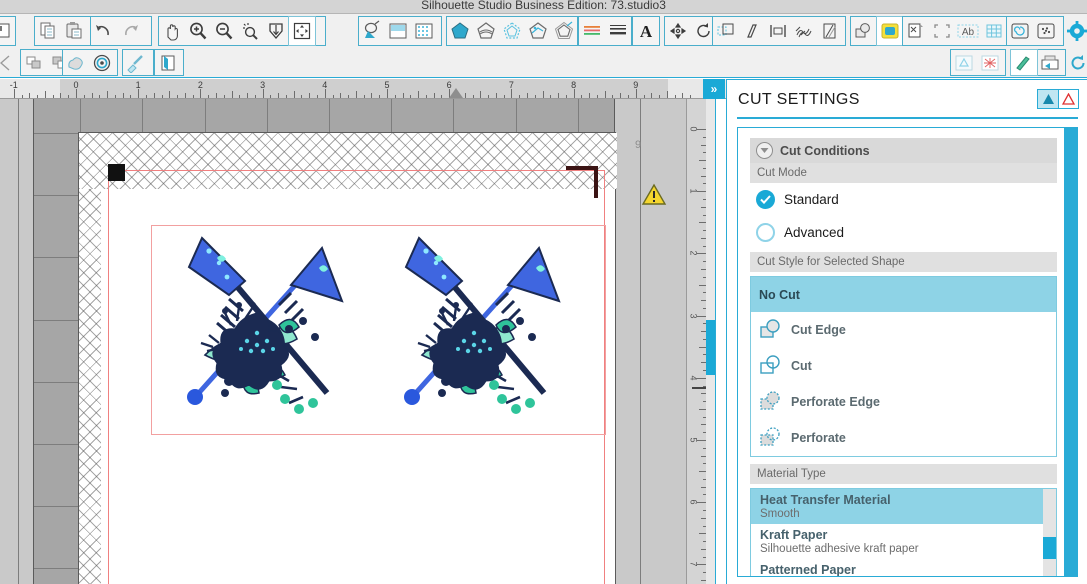 The width and height of the screenshot is (1087, 584). Describe the element at coordinates (903, 438) in the screenshot. I see `cut-style-option-perforate: Perforate` at that location.